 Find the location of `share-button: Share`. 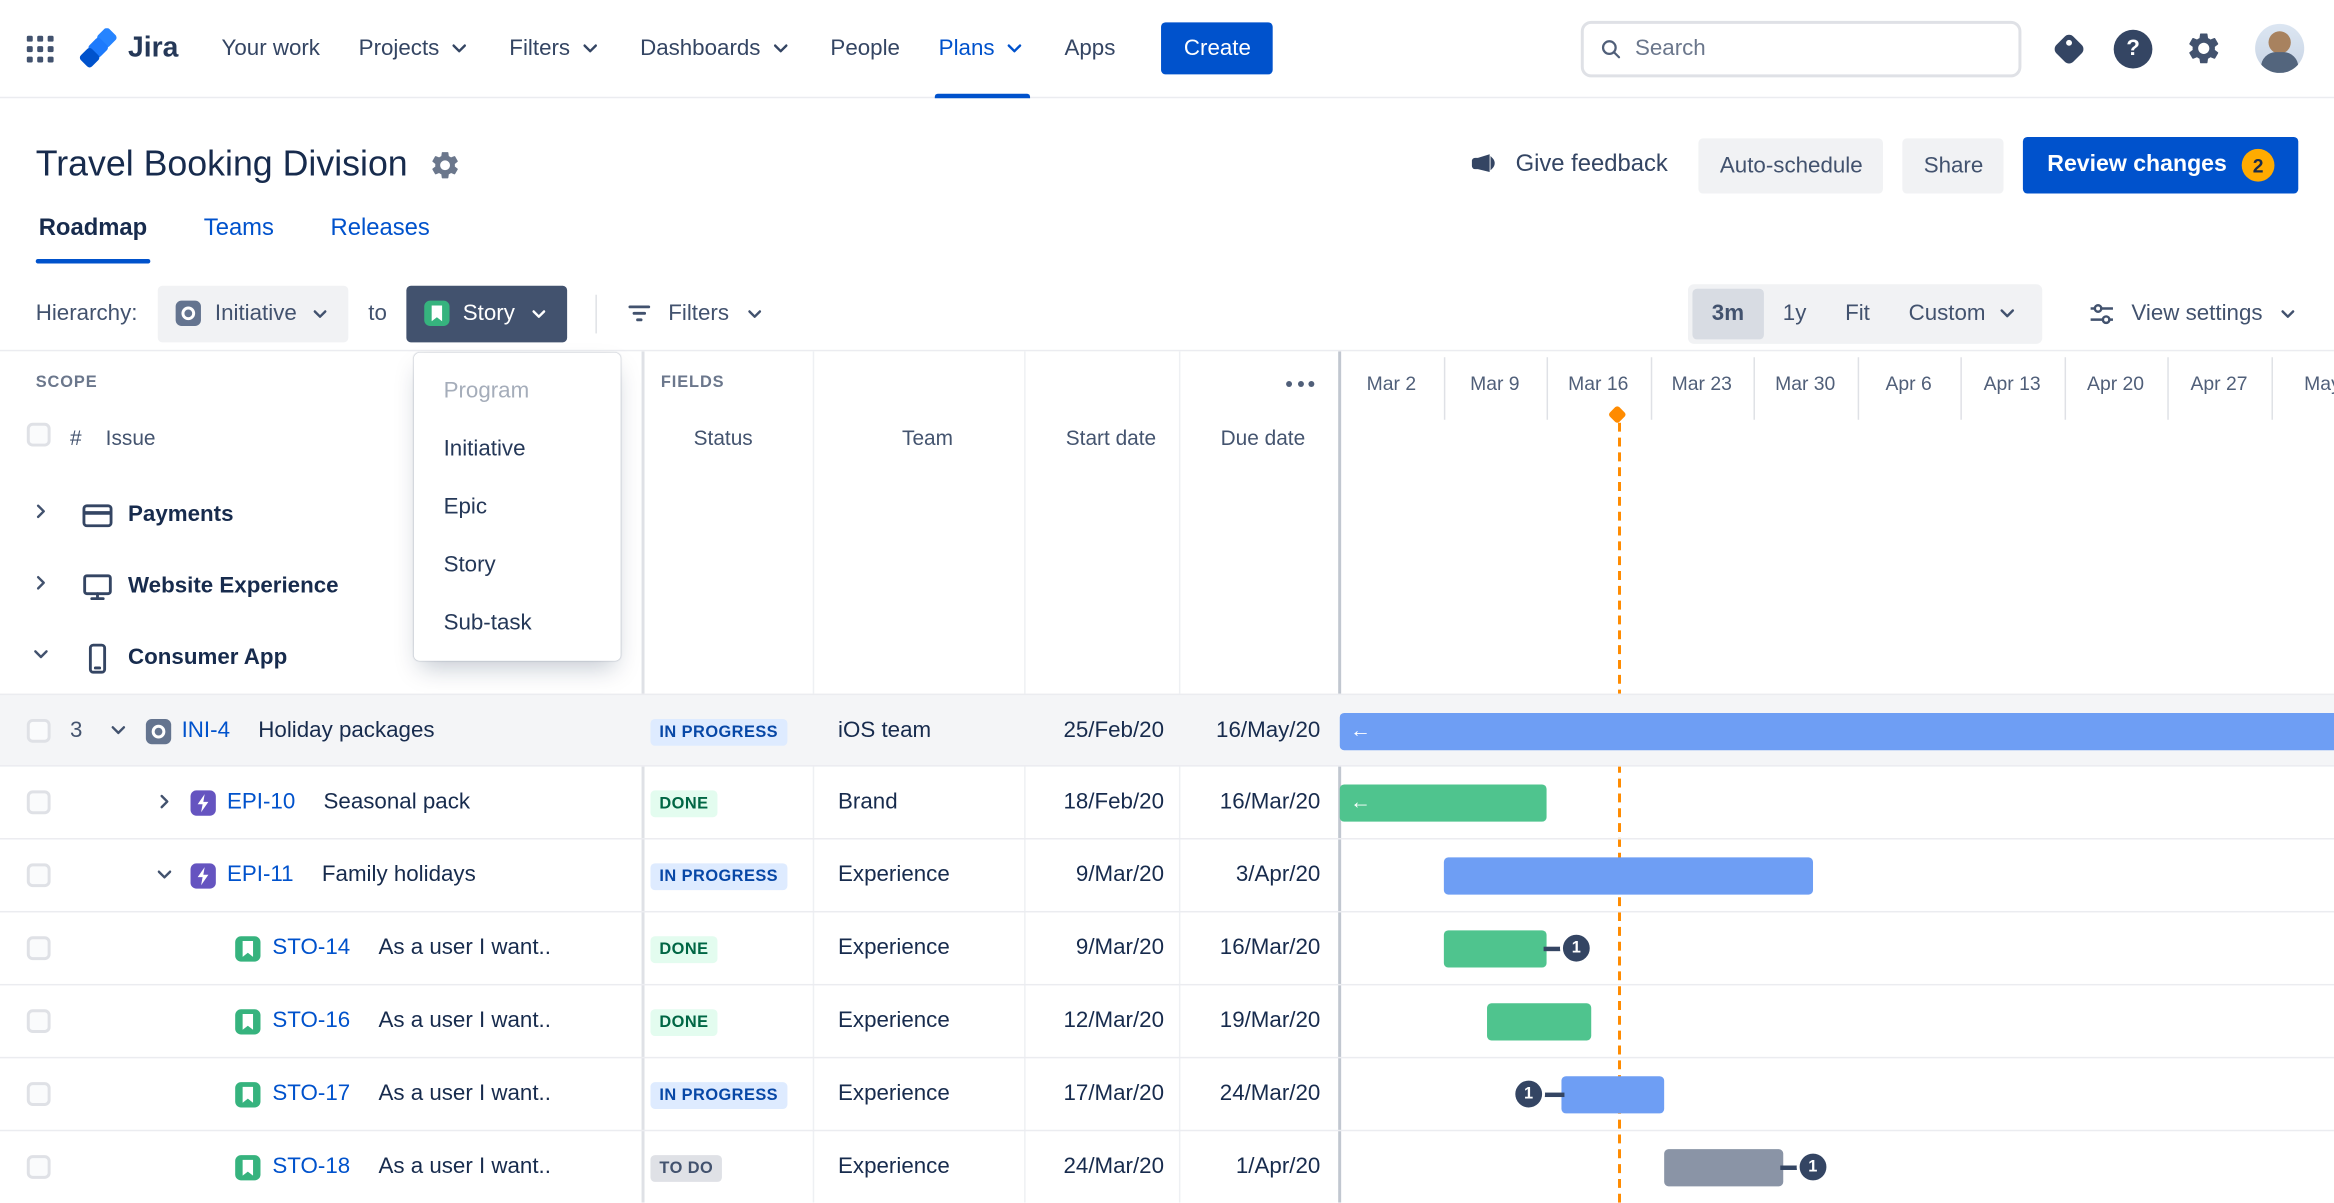

share-button: Share is located at coordinates (1953, 165).